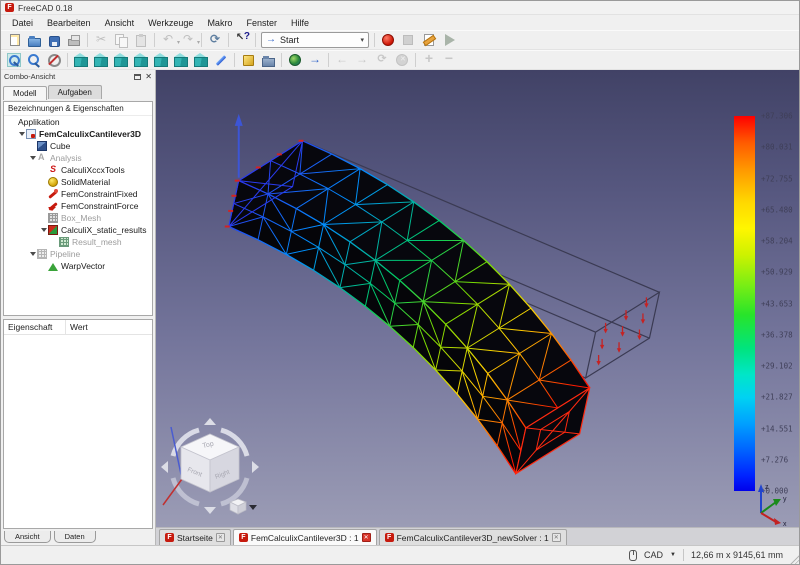  What do you see at coordinates (141, 60) in the screenshot?
I see `view-right-button` at bounding box center [141, 60].